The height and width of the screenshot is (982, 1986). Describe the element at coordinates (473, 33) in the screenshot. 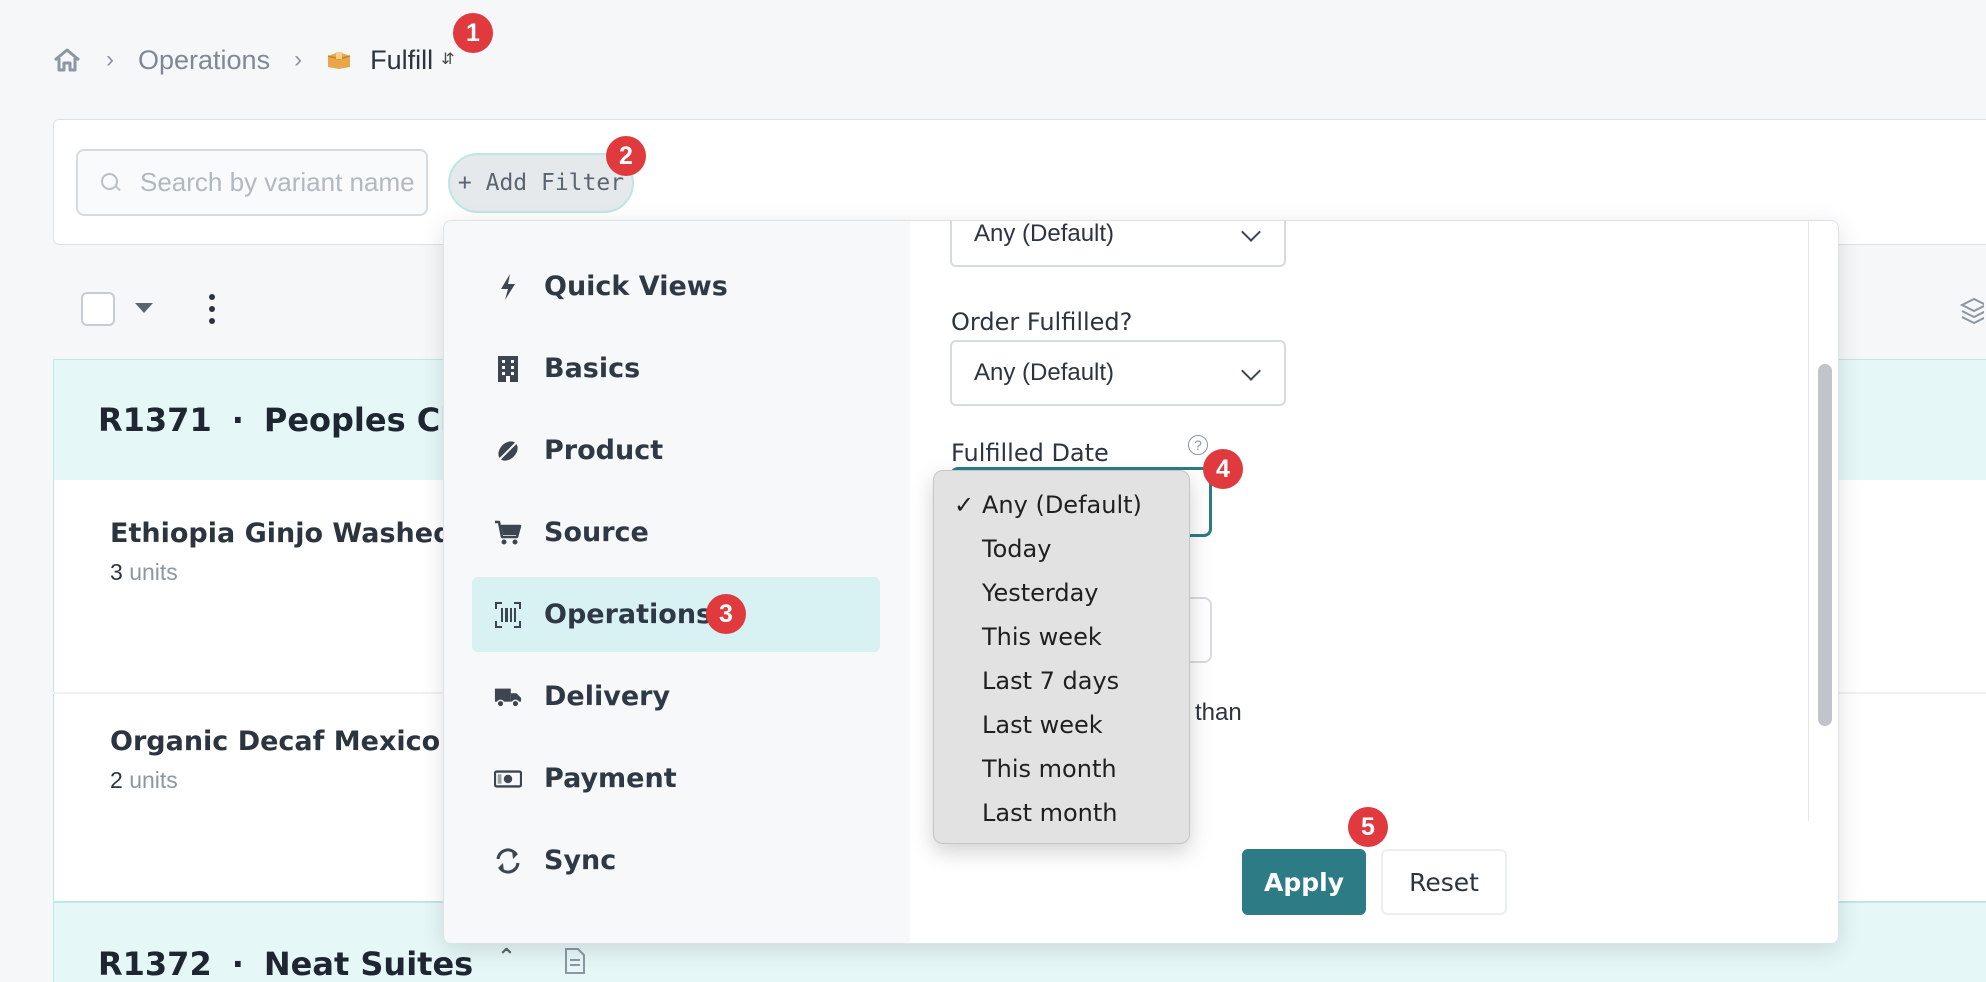

I see `step-badge-1: 1` at that location.